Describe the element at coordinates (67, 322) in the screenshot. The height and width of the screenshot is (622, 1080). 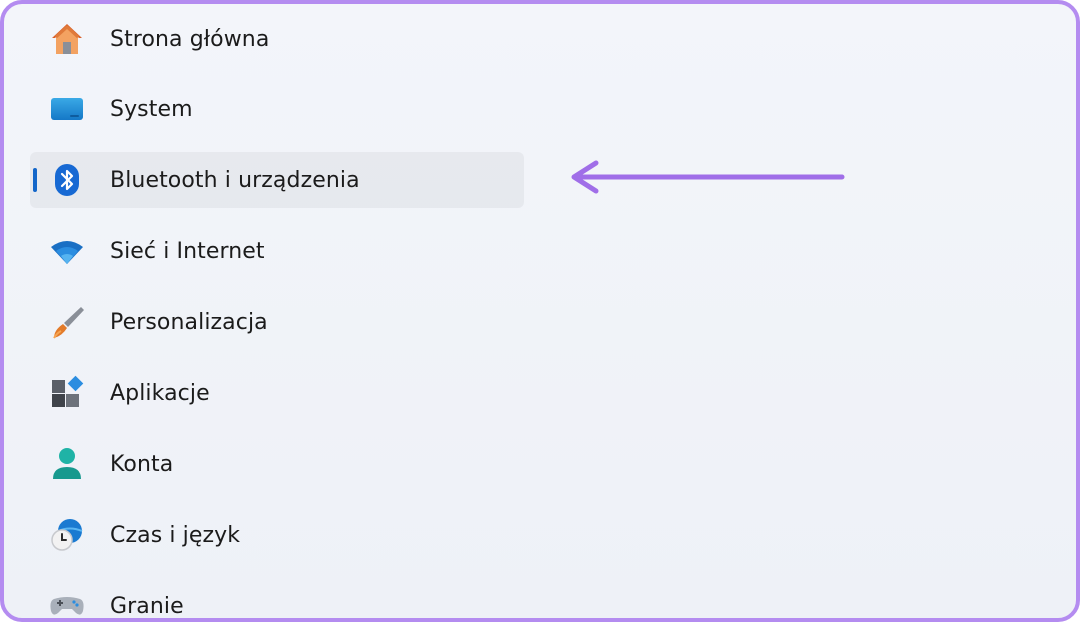
I see `paintbrush-icon` at that location.